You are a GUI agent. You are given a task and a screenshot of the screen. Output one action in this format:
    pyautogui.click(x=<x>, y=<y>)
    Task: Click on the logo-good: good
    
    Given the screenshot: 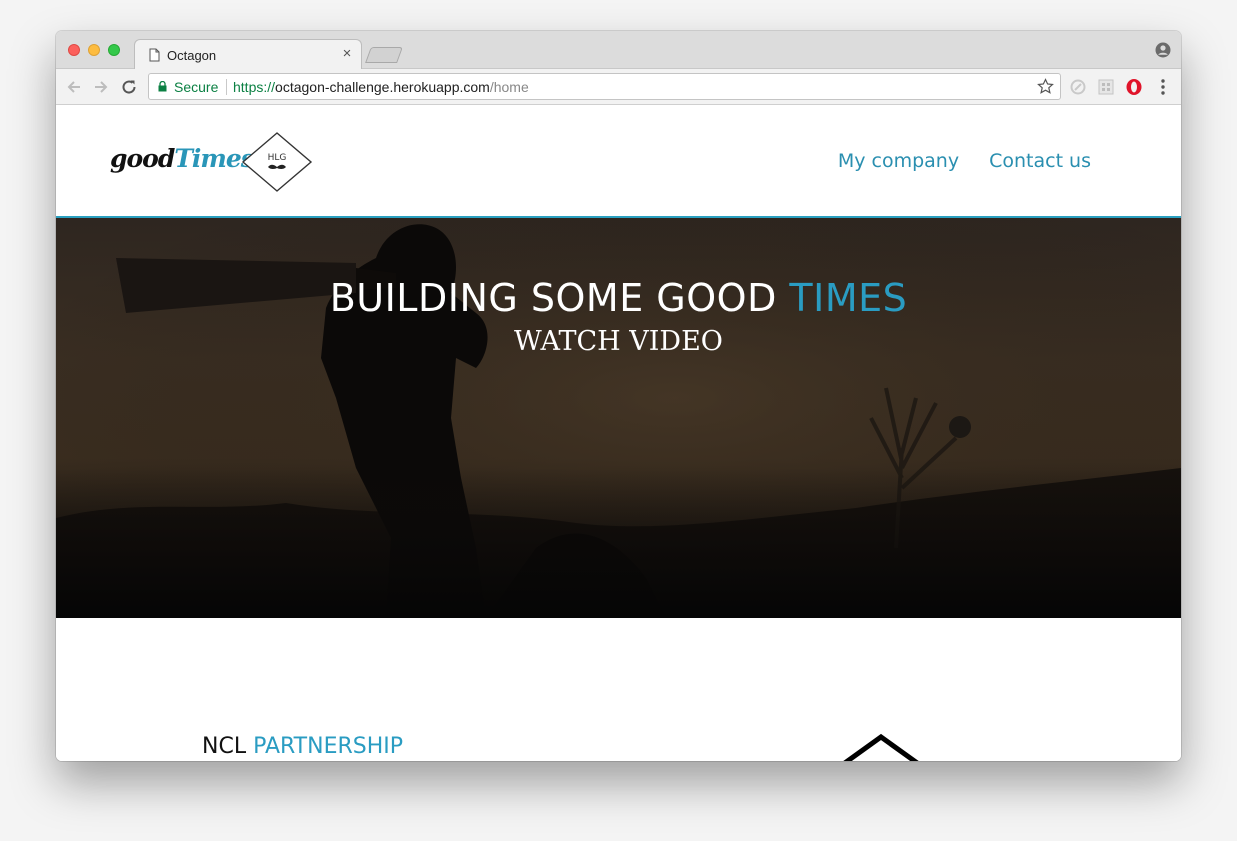 What is the action you would take?
    pyautogui.click(x=142, y=158)
    